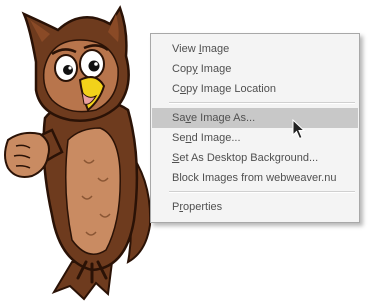 This screenshot has height=301, width=372. What do you see at coordinates (68, 70) in the screenshot?
I see `owl-left-pupil` at bounding box center [68, 70].